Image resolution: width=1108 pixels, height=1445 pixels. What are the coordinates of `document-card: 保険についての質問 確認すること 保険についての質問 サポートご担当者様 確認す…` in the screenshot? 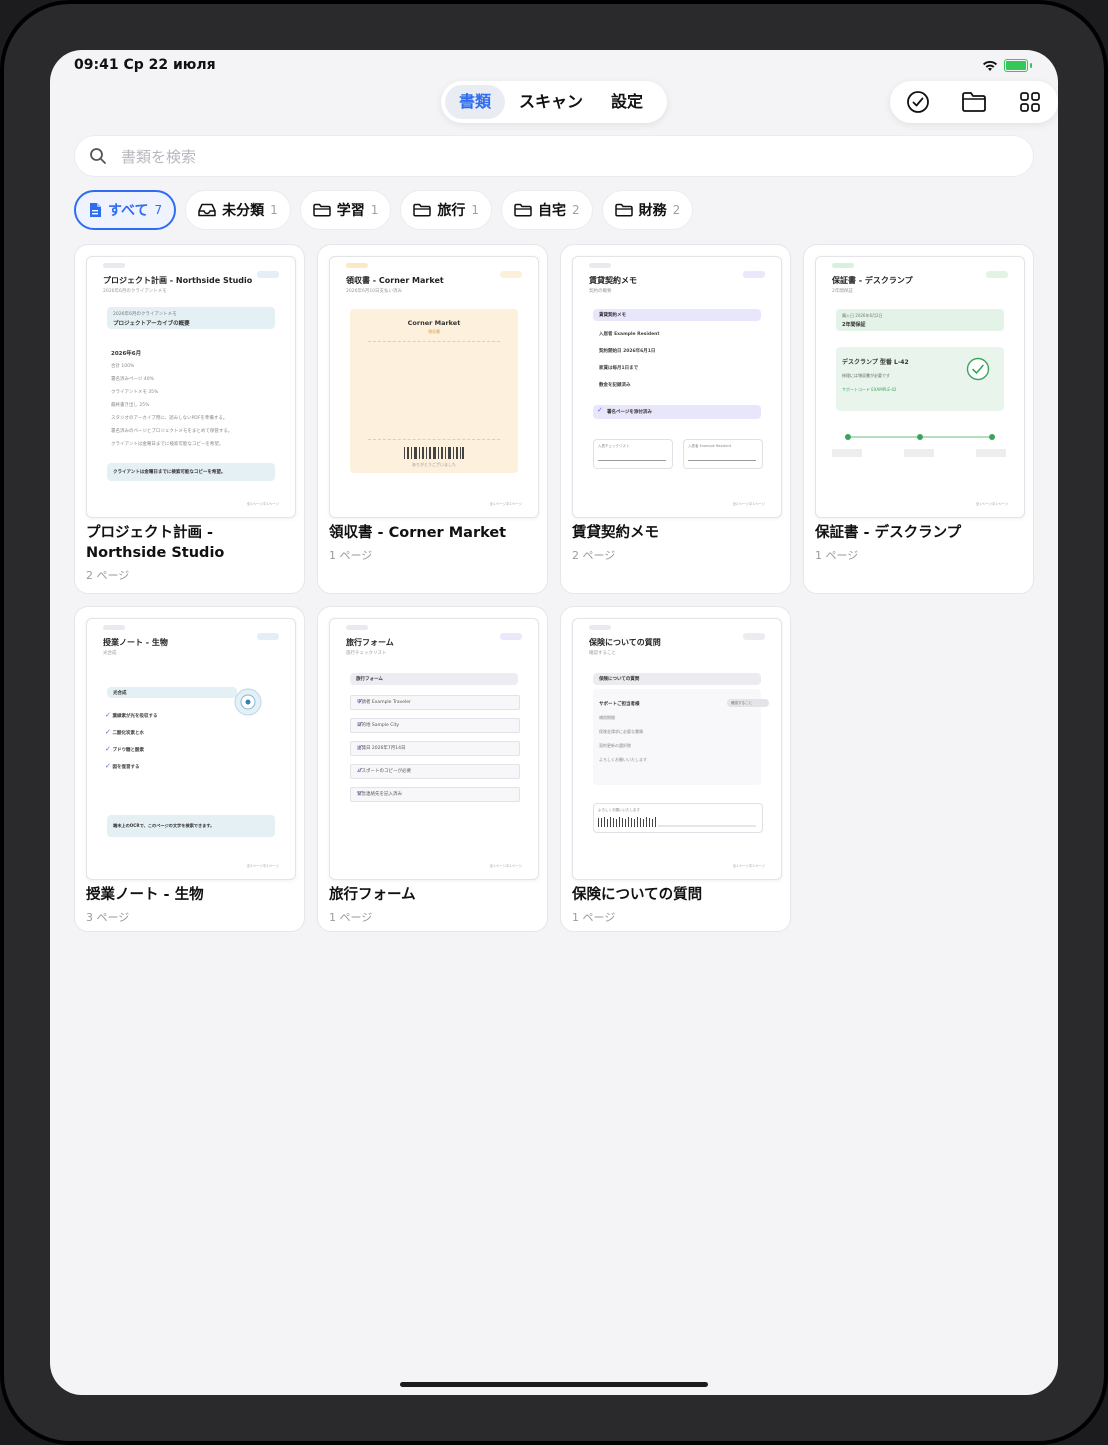 It's located at (675, 769).